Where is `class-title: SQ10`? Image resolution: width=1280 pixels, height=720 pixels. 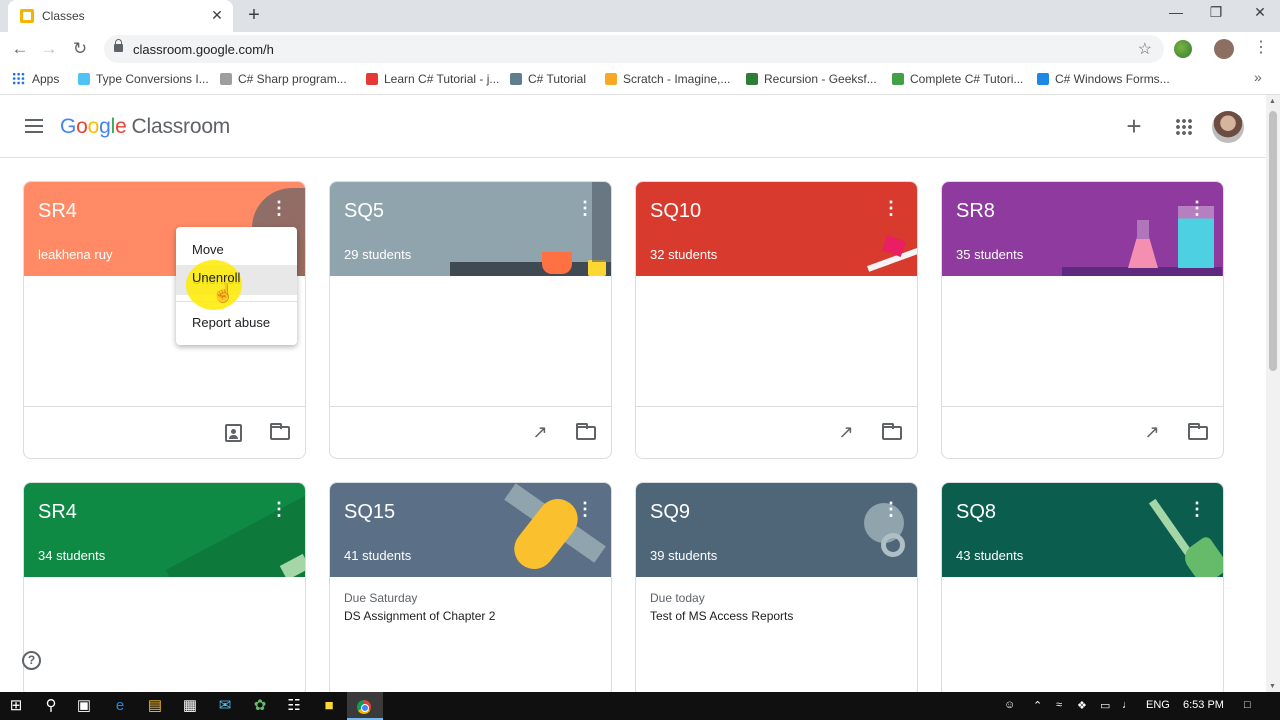
class-title: SQ10 is located at coordinates (675, 211).